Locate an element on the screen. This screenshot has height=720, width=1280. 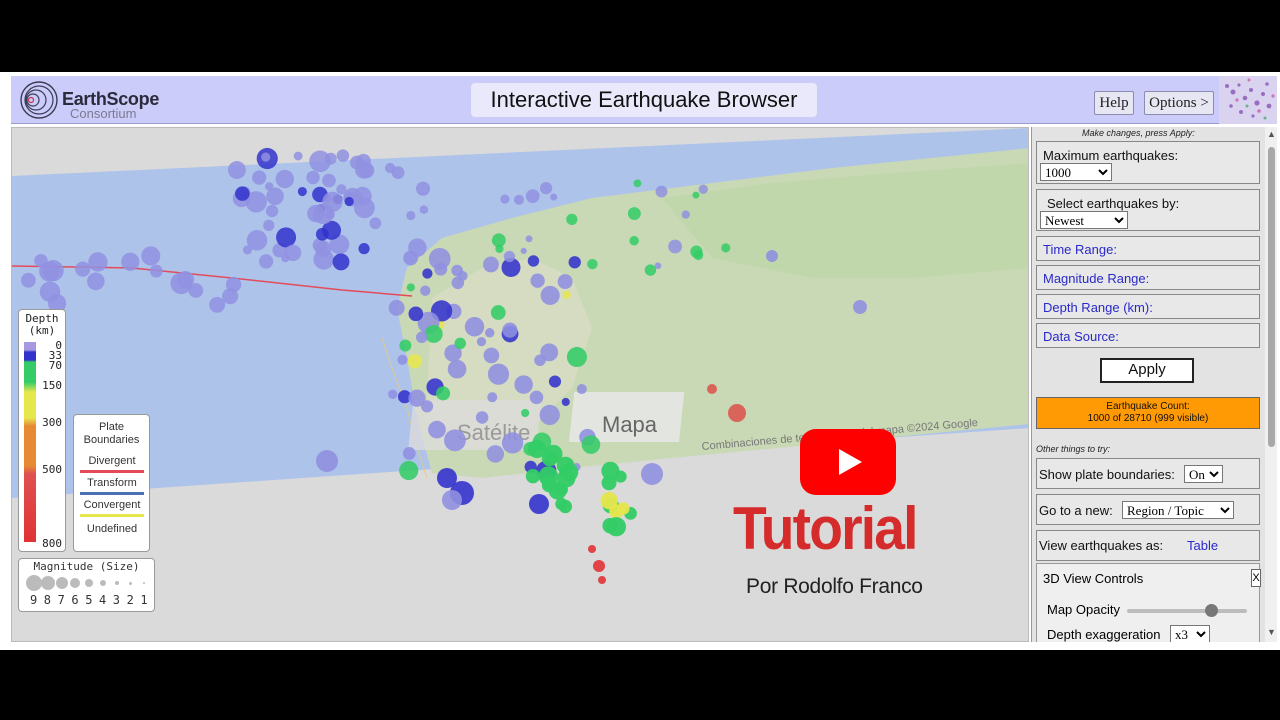
depth-range-link: Depth Range (km): is located at coordinates (1098, 307).